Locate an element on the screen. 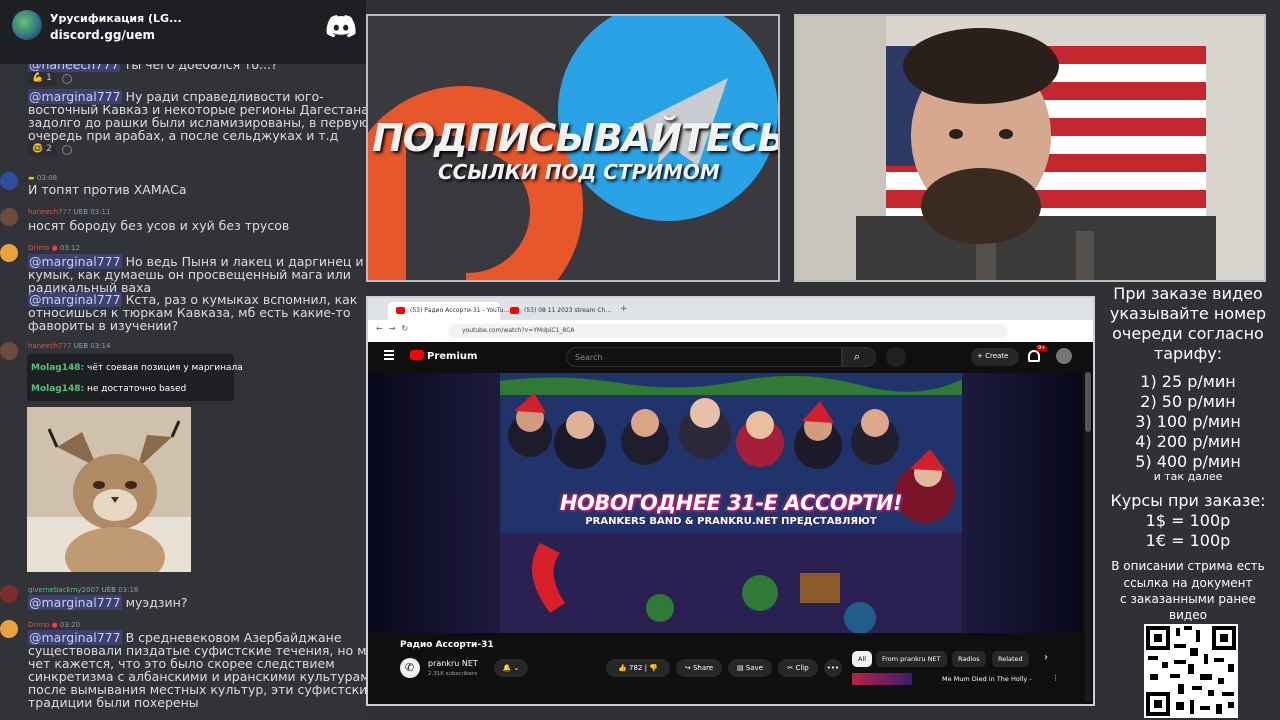 The height and width of the screenshot is (720, 1280). message-meta: ▬ 03:08 is located at coordinates (43, 178).